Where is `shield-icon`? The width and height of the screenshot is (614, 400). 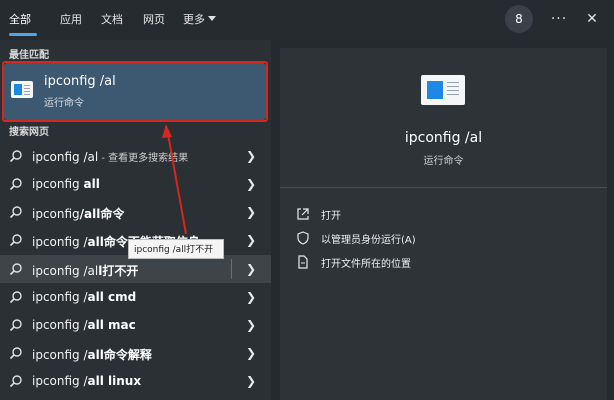 shield-icon is located at coordinates (303, 238).